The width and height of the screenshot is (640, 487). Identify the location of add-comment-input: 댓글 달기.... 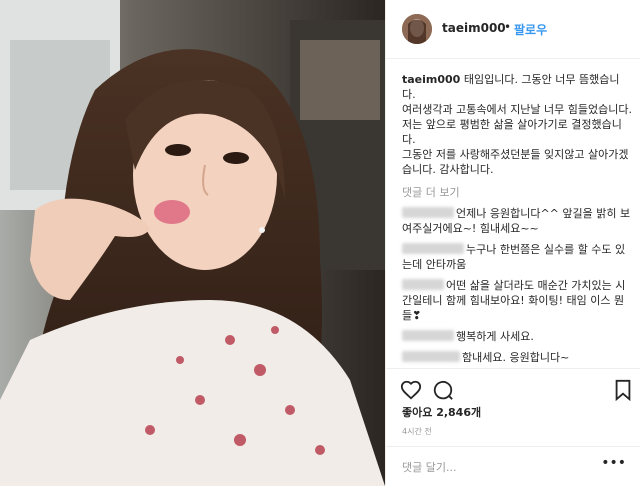
(429, 467).